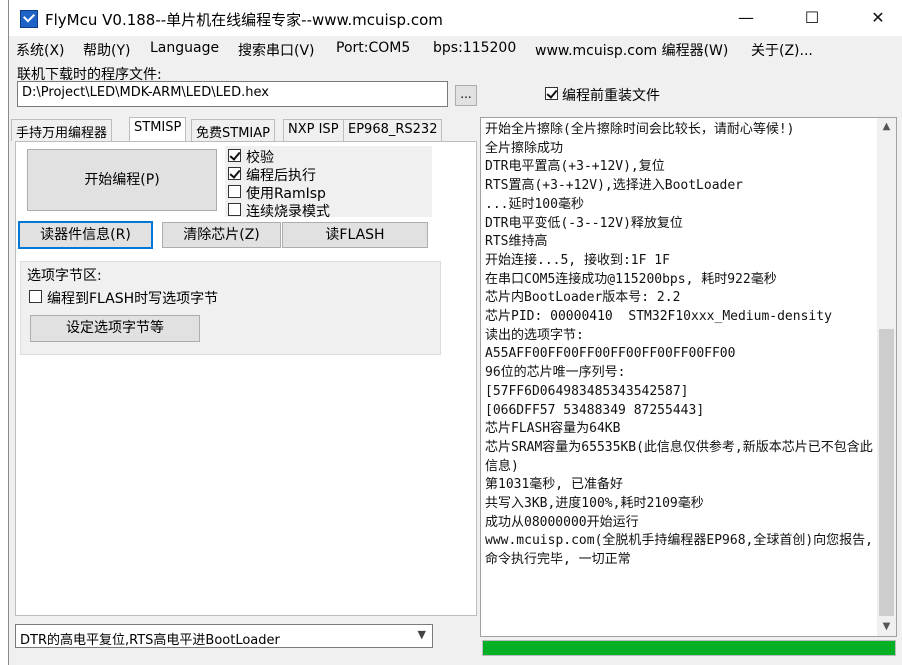 The width and height of the screenshot is (902, 665). I want to click on menu-help: 帮助(Y), so click(106, 50).